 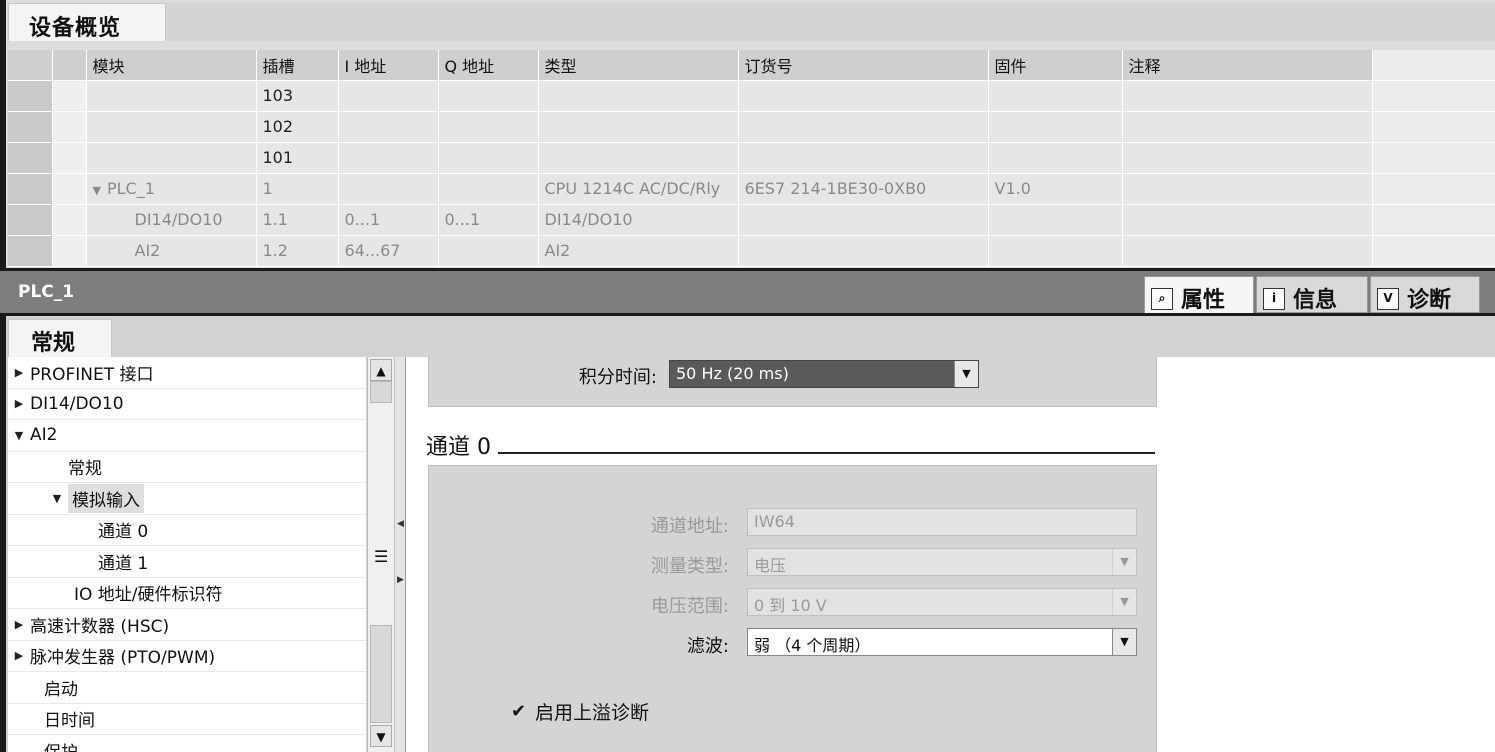 What do you see at coordinates (187, 467) in the screenshot?
I see `nav-item-general: 常规` at bounding box center [187, 467].